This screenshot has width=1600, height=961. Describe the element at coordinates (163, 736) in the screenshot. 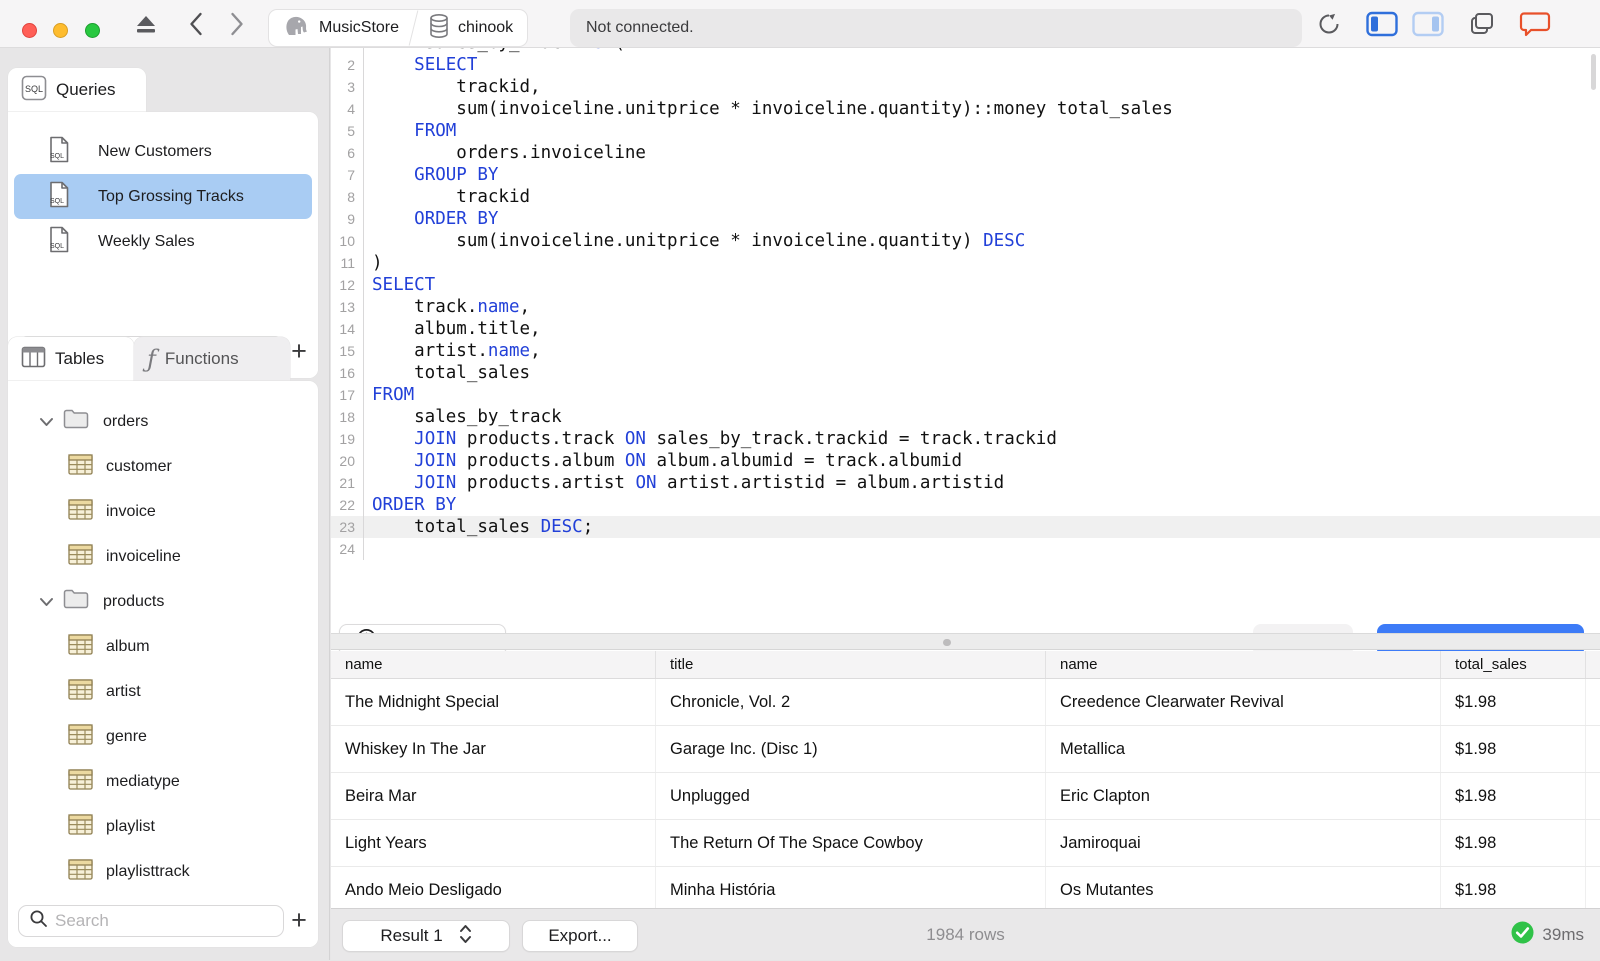

I see `table-row-item: genre` at that location.